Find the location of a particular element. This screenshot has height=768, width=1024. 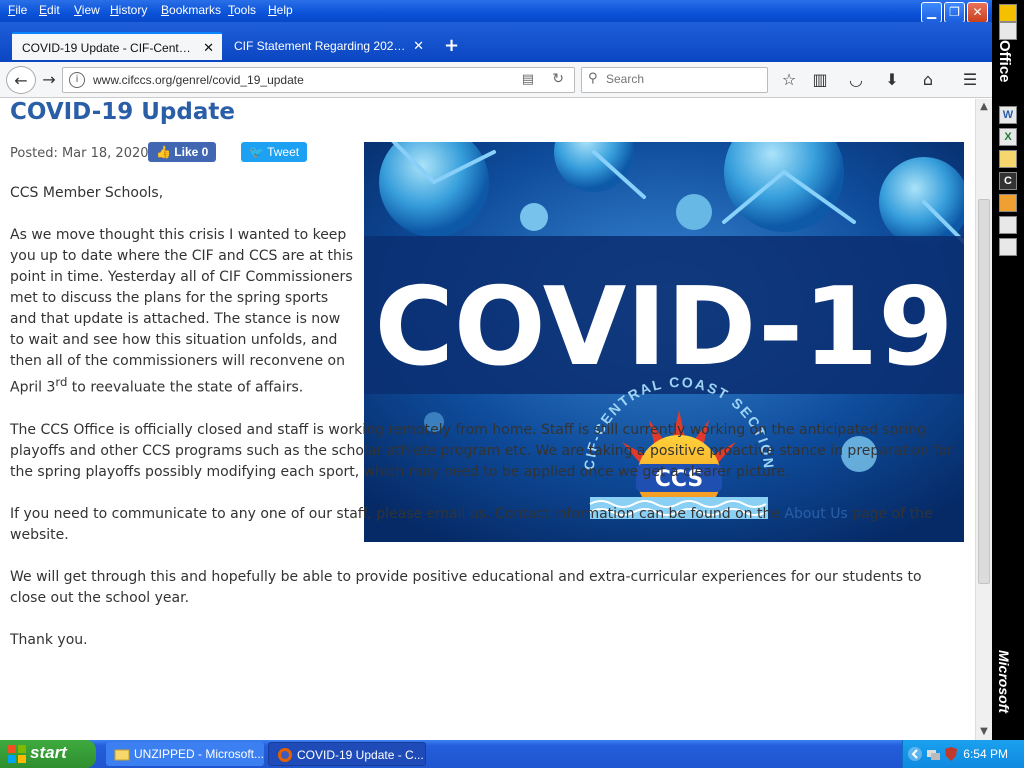

windows-flag-icon is located at coordinates (17, 754).